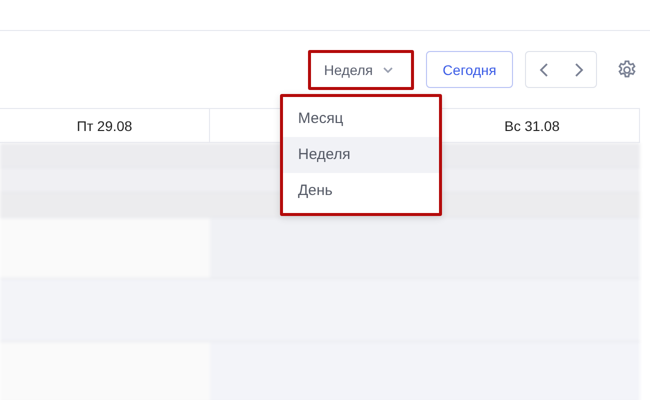  Describe the element at coordinates (388, 69) in the screenshot. I see `chevron-down-icon` at that location.